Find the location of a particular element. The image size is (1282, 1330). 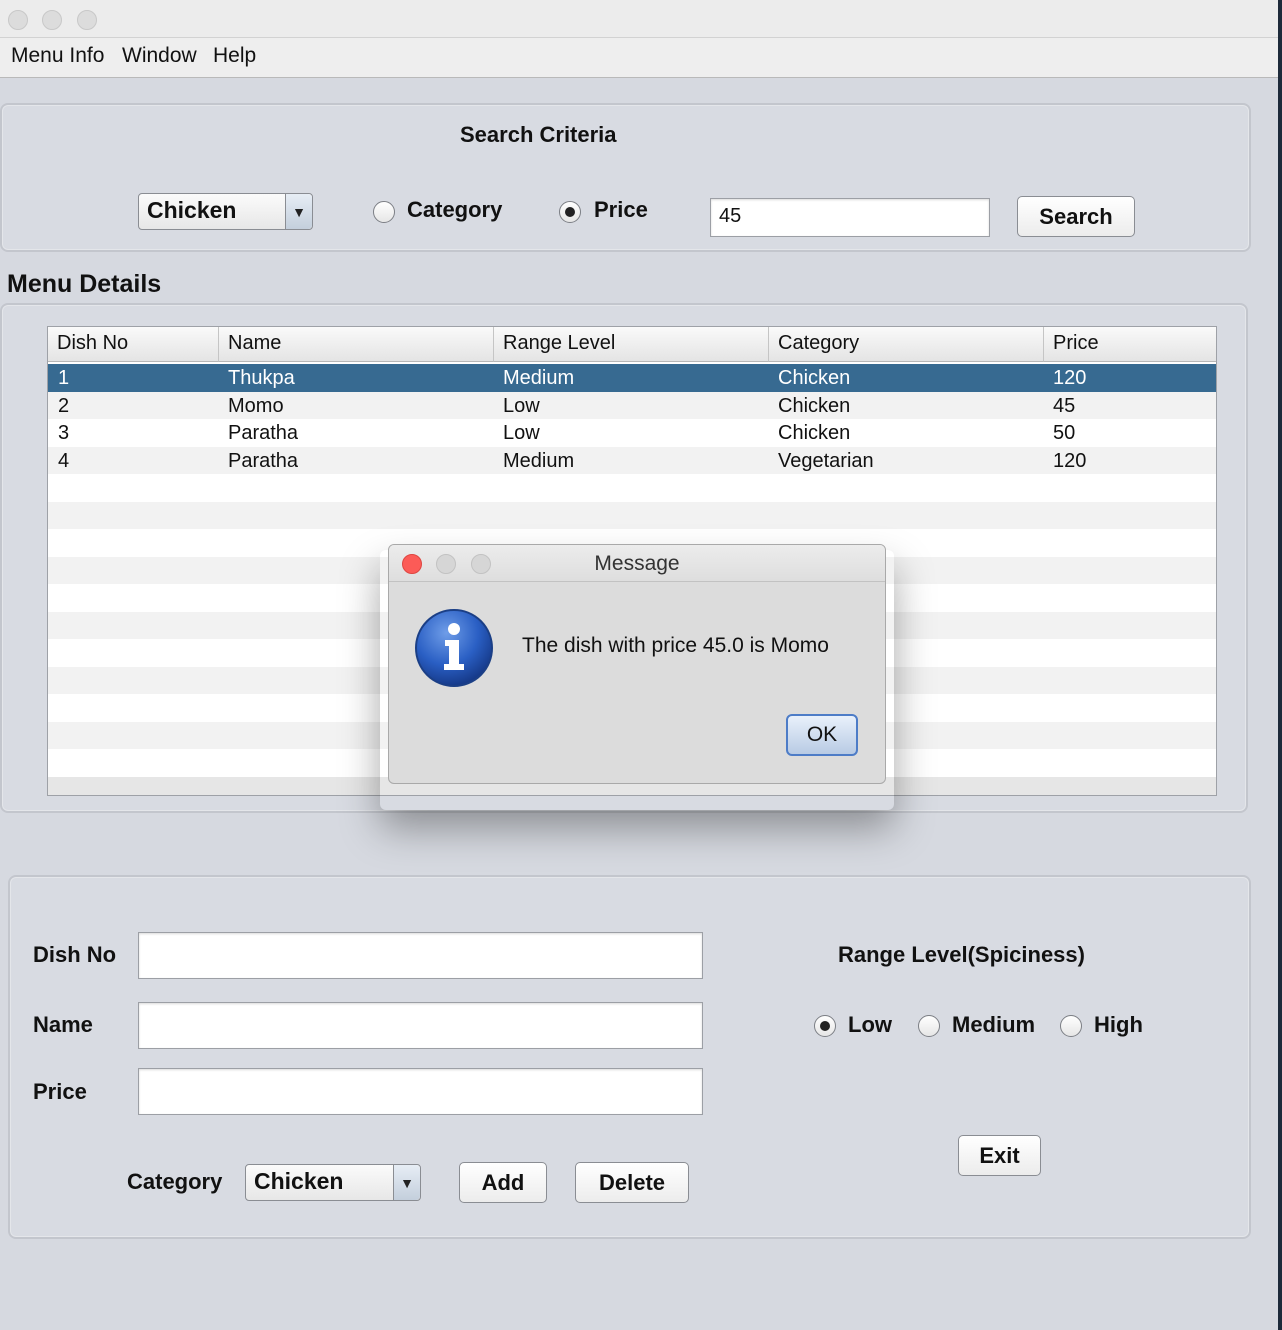

search-input-value: 45 is located at coordinates (730, 216).